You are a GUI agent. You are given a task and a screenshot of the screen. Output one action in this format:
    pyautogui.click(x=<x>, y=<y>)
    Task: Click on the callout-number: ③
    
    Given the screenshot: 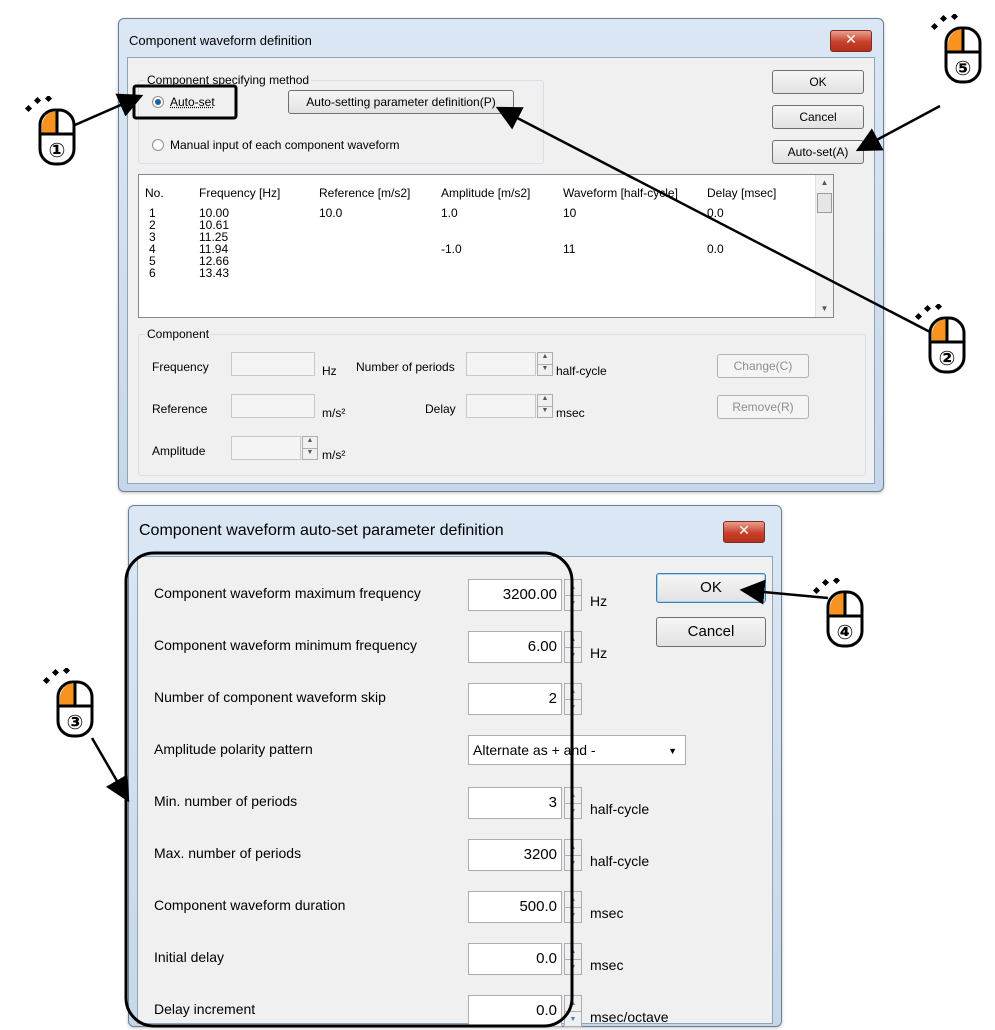 What is the action you would take?
    pyautogui.click(x=75, y=722)
    